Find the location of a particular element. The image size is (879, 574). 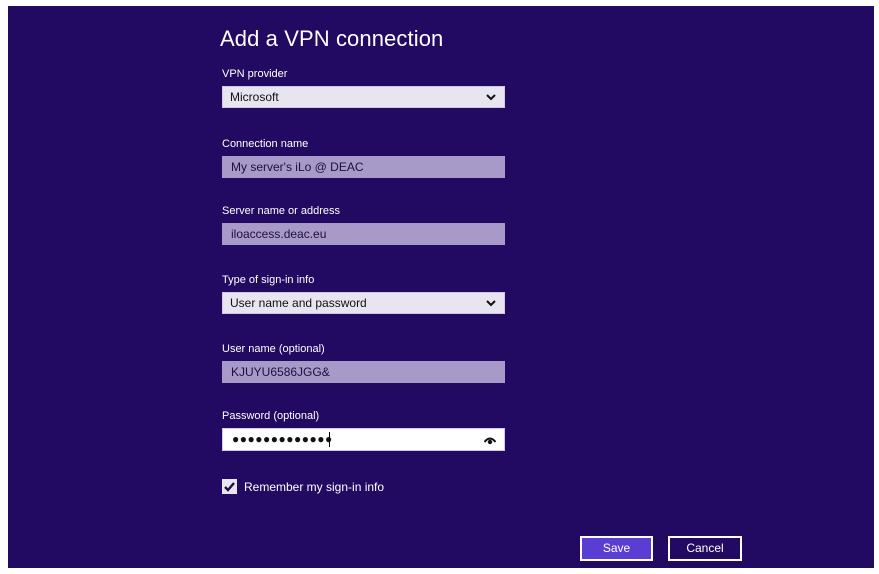

password-input: ●●●●●●●●●●●●● is located at coordinates (363, 439).